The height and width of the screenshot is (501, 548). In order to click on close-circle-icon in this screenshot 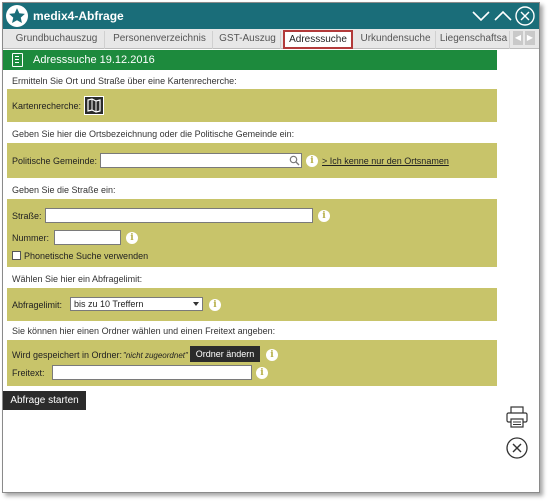, I will do `click(517, 449)`.